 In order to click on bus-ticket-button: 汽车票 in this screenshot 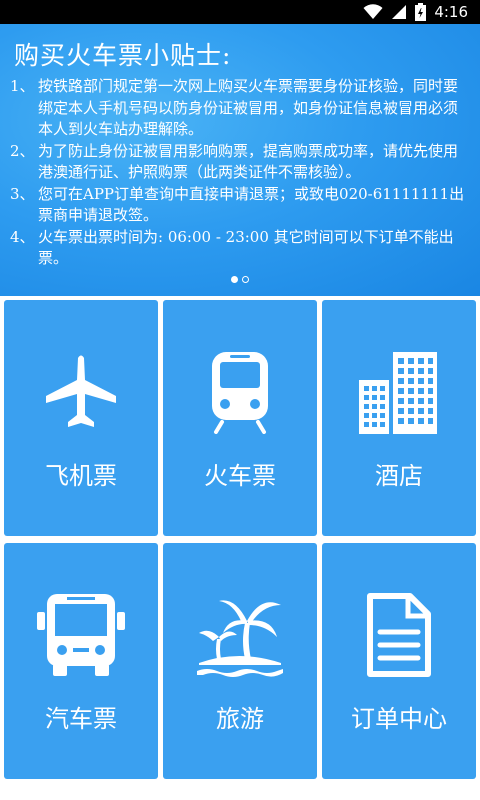, I will do `click(81, 661)`.